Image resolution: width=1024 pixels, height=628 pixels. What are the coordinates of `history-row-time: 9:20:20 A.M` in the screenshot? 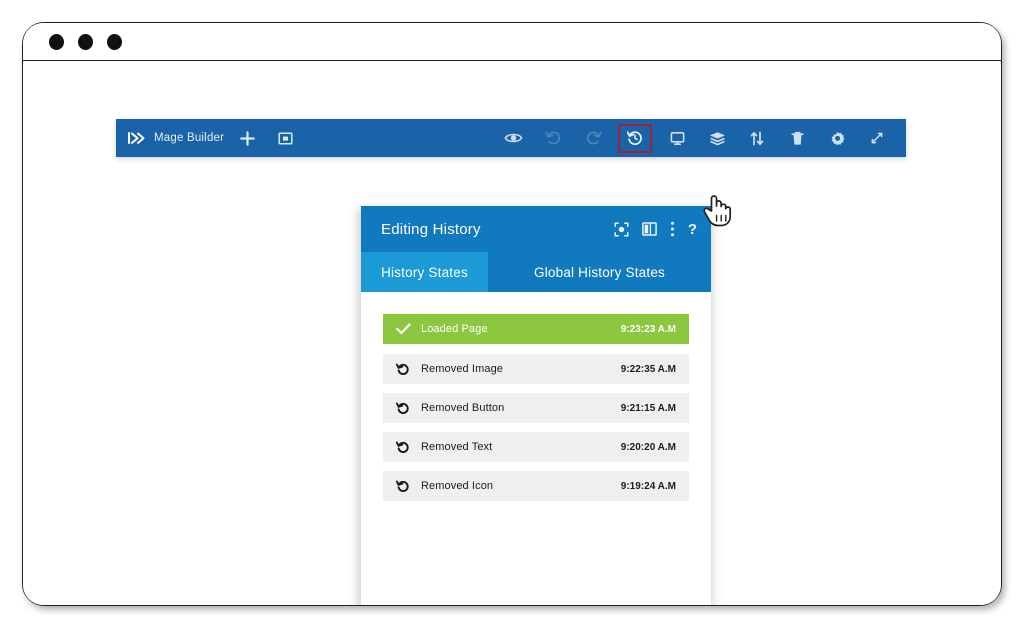 It's located at (648, 447).